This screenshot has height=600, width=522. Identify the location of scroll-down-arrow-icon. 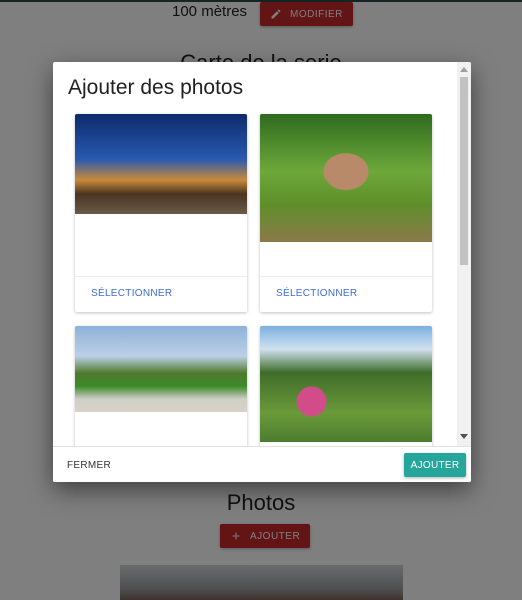
(464, 436).